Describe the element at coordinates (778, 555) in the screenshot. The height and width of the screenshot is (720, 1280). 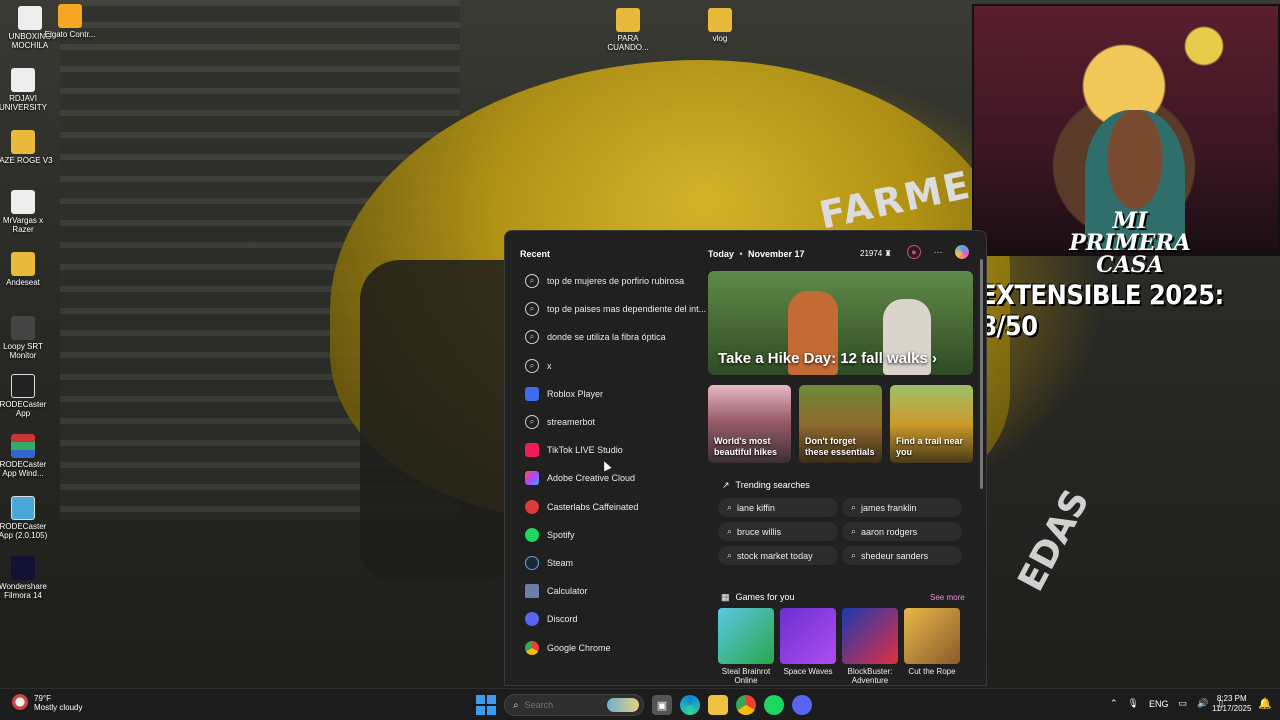
I see `trending-search-pill: ⌕ stock market today` at that location.